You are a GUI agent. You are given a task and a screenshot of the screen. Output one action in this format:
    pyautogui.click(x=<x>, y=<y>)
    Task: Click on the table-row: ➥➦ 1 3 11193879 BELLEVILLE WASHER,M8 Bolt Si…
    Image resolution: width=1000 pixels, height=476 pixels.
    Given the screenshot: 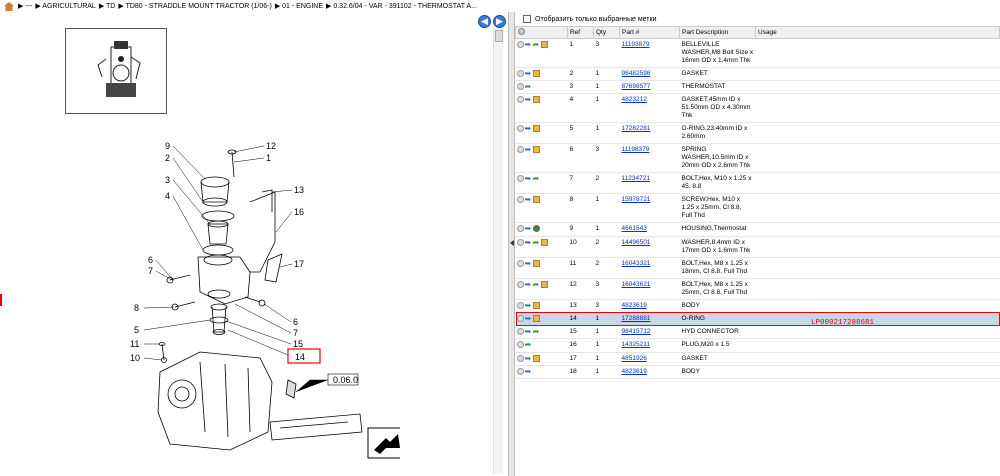 What is the action you would take?
    pyautogui.click(x=757, y=53)
    